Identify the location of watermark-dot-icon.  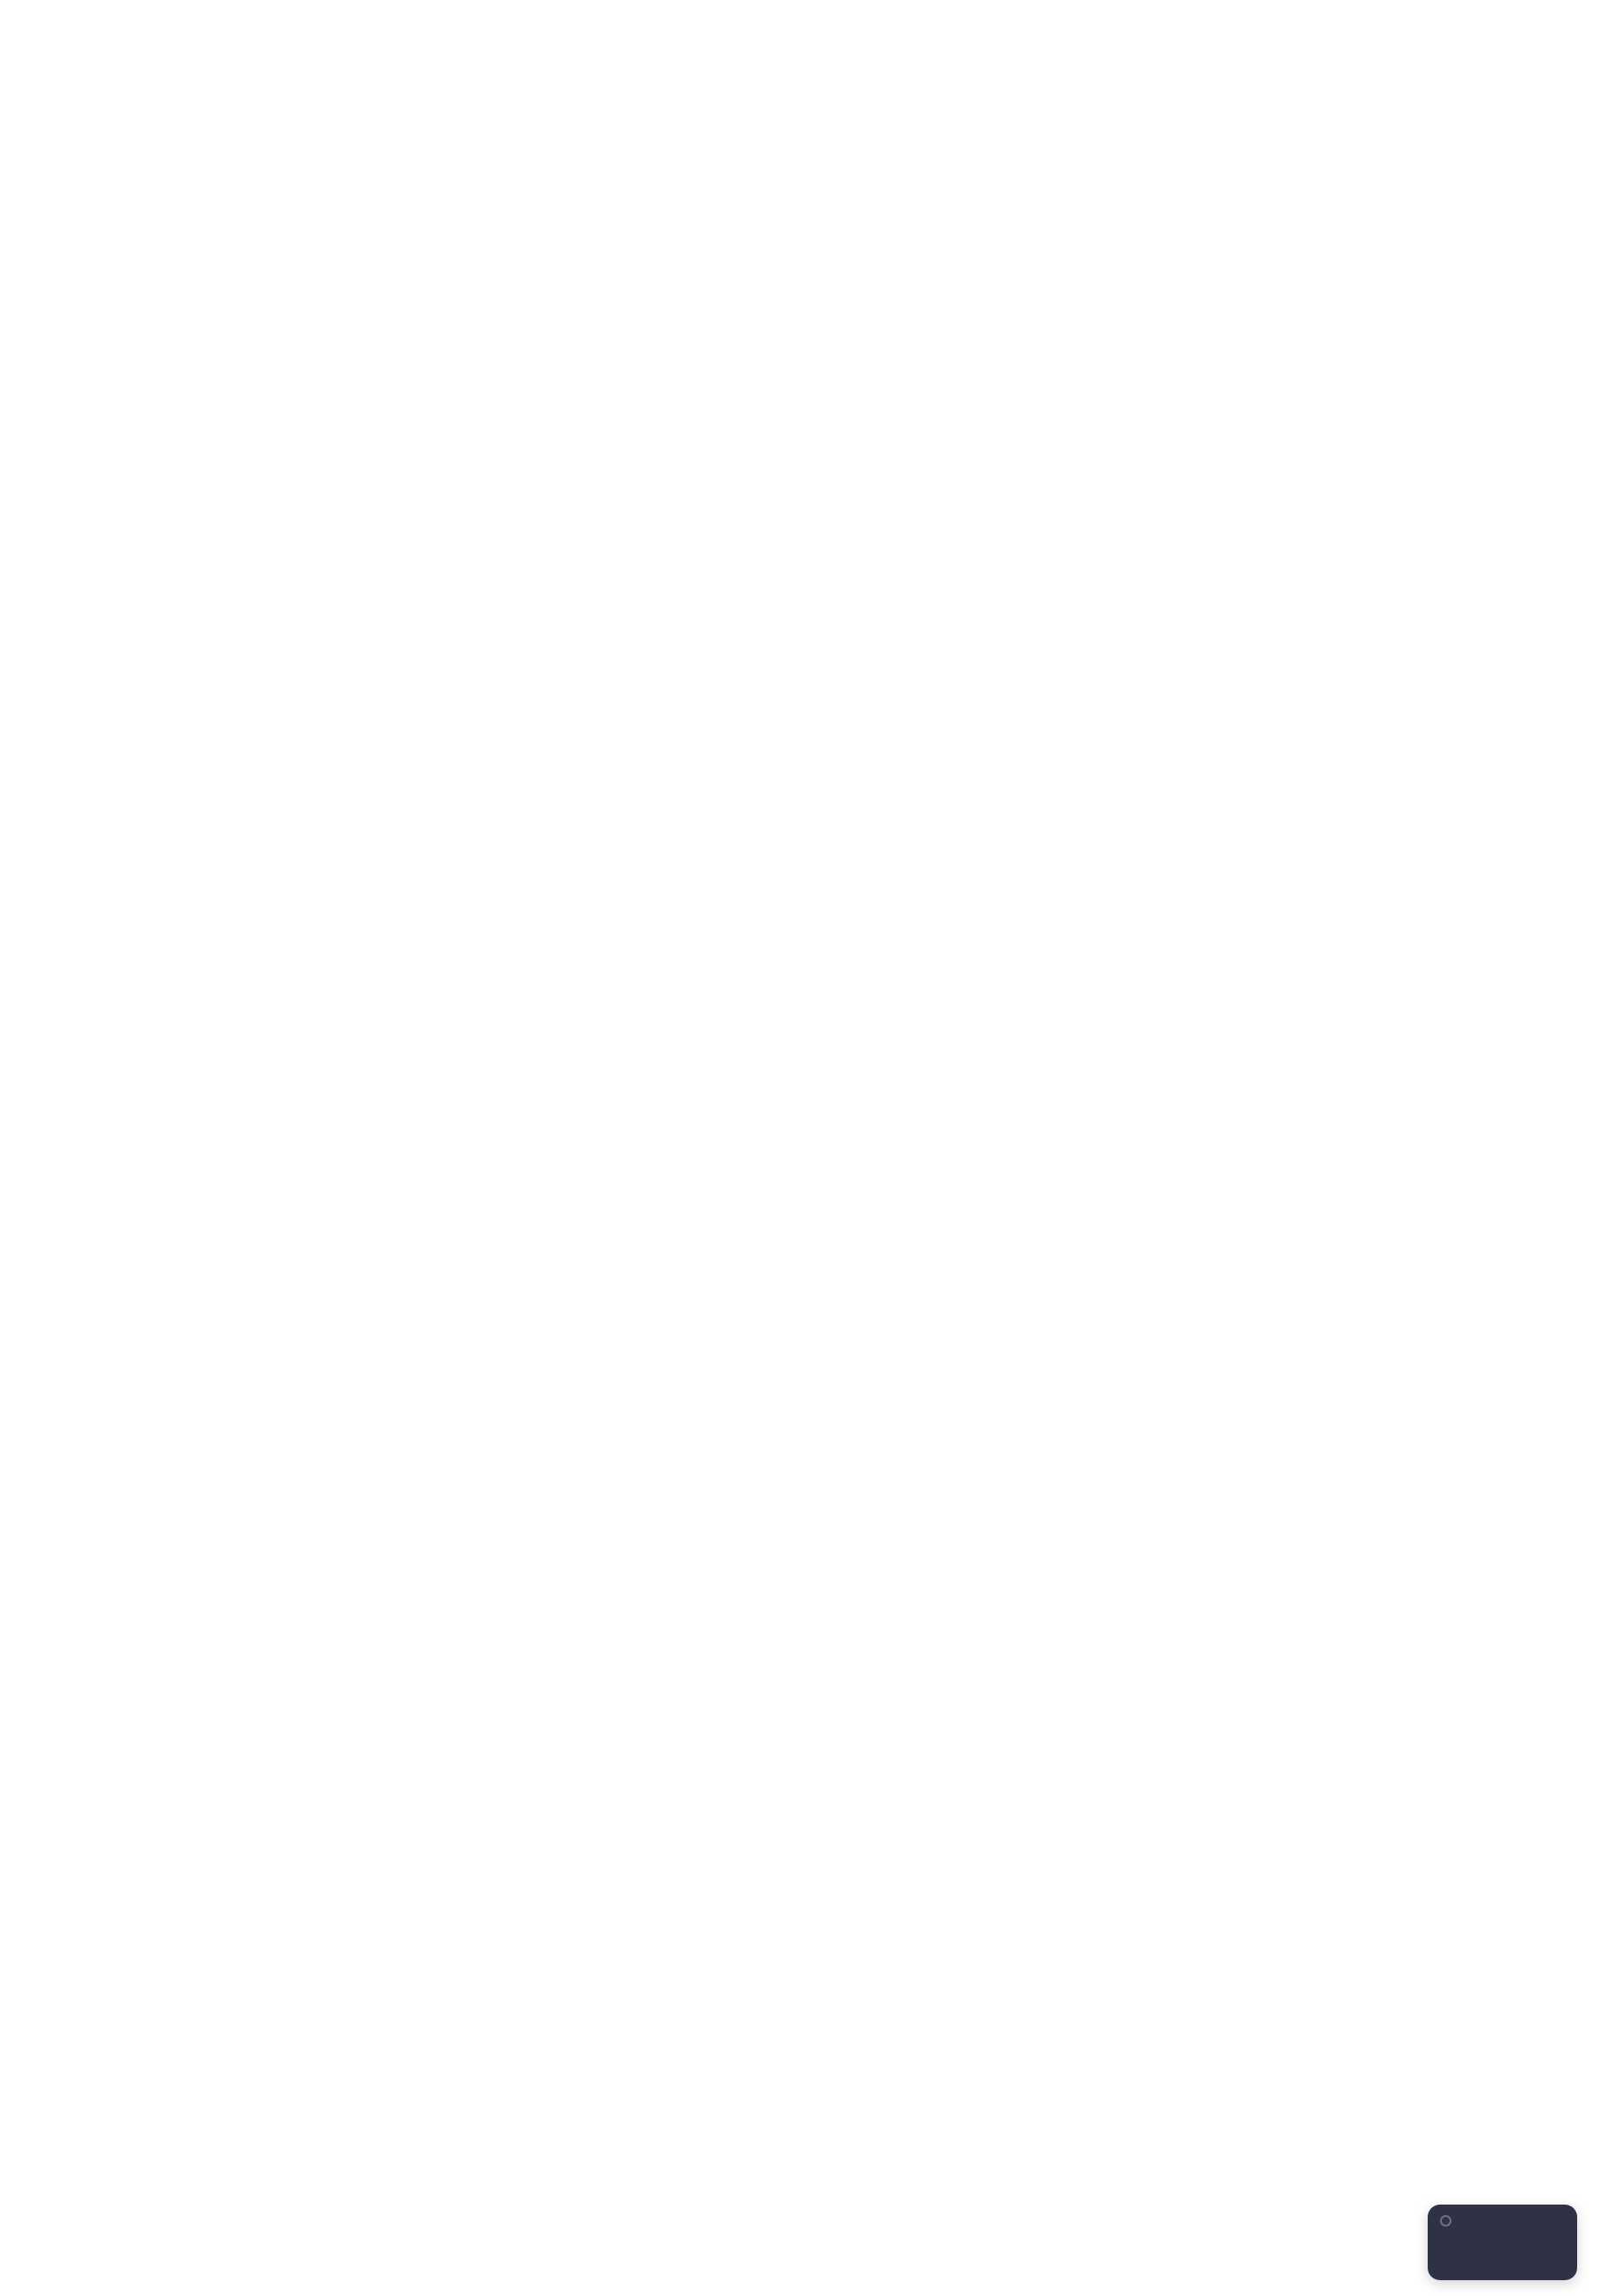
(1445, 2221).